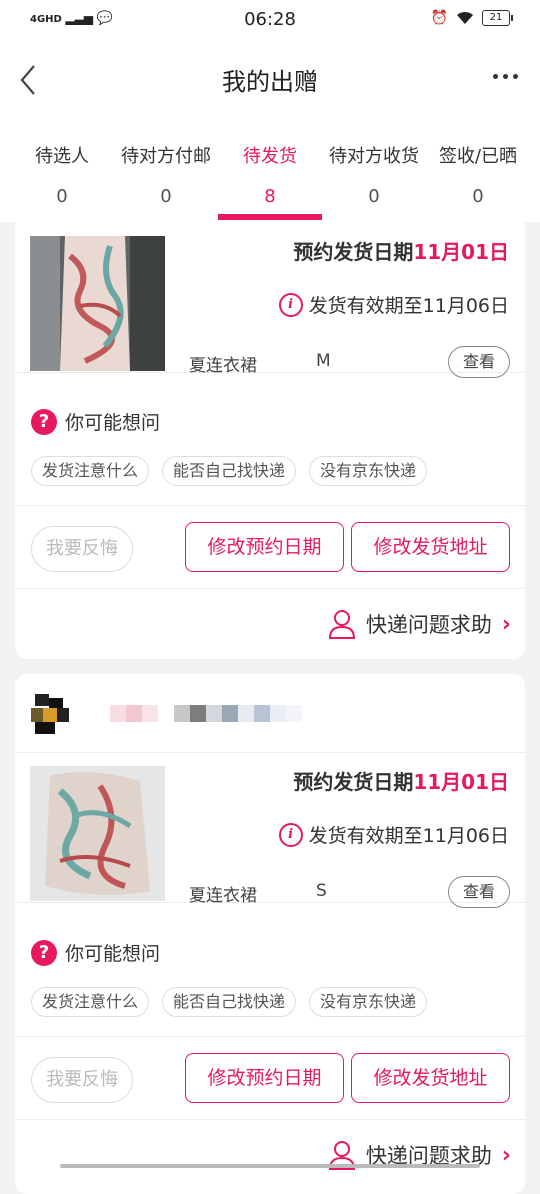 Image resolution: width=540 pixels, height=1194 pixels. I want to click on battery-level: 21, so click(496, 17).